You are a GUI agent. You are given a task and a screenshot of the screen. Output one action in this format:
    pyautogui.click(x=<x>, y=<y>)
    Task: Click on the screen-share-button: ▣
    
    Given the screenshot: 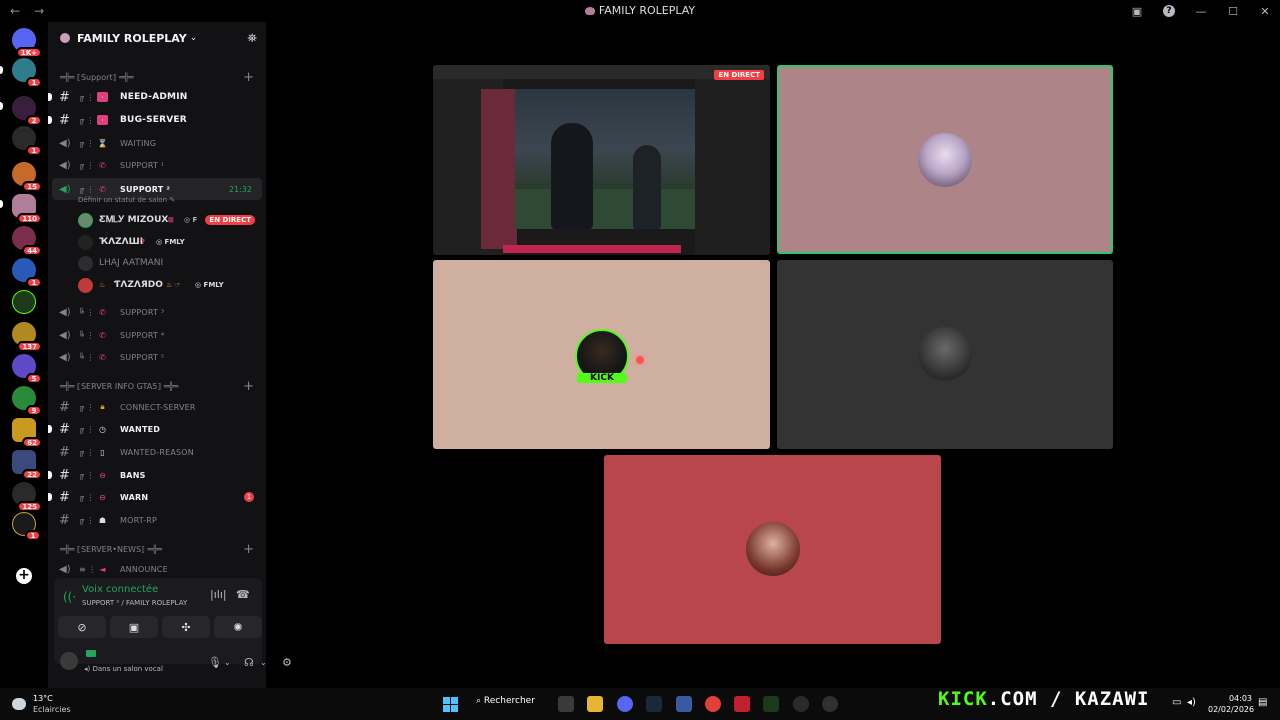 What is the action you would take?
    pyautogui.click(x=134, y=627)
    